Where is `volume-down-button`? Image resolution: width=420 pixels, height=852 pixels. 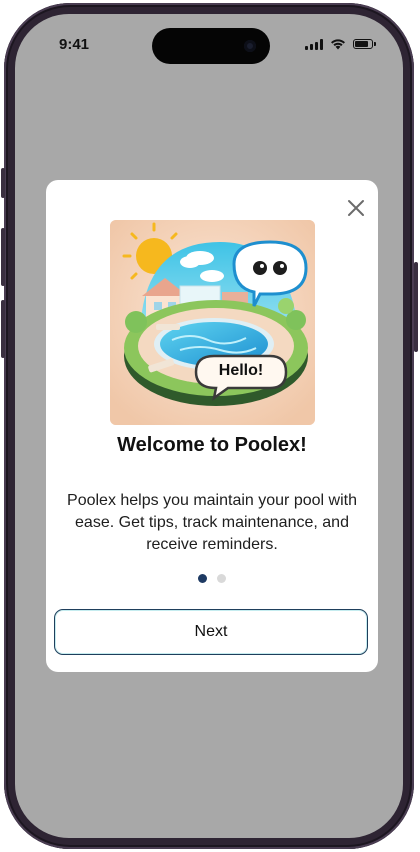 volume-down-button is located at coordinates (3, 329).